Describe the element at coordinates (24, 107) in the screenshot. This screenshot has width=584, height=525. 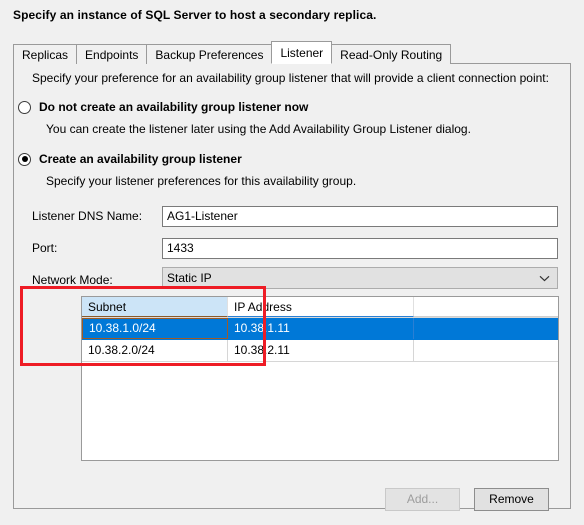
I see `radio-mark-icon` at that location.